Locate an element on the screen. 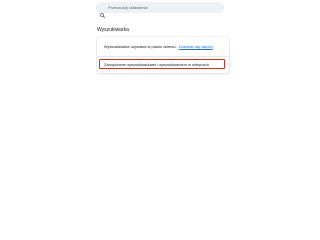  search-icon is located at coordinates (103, 12).